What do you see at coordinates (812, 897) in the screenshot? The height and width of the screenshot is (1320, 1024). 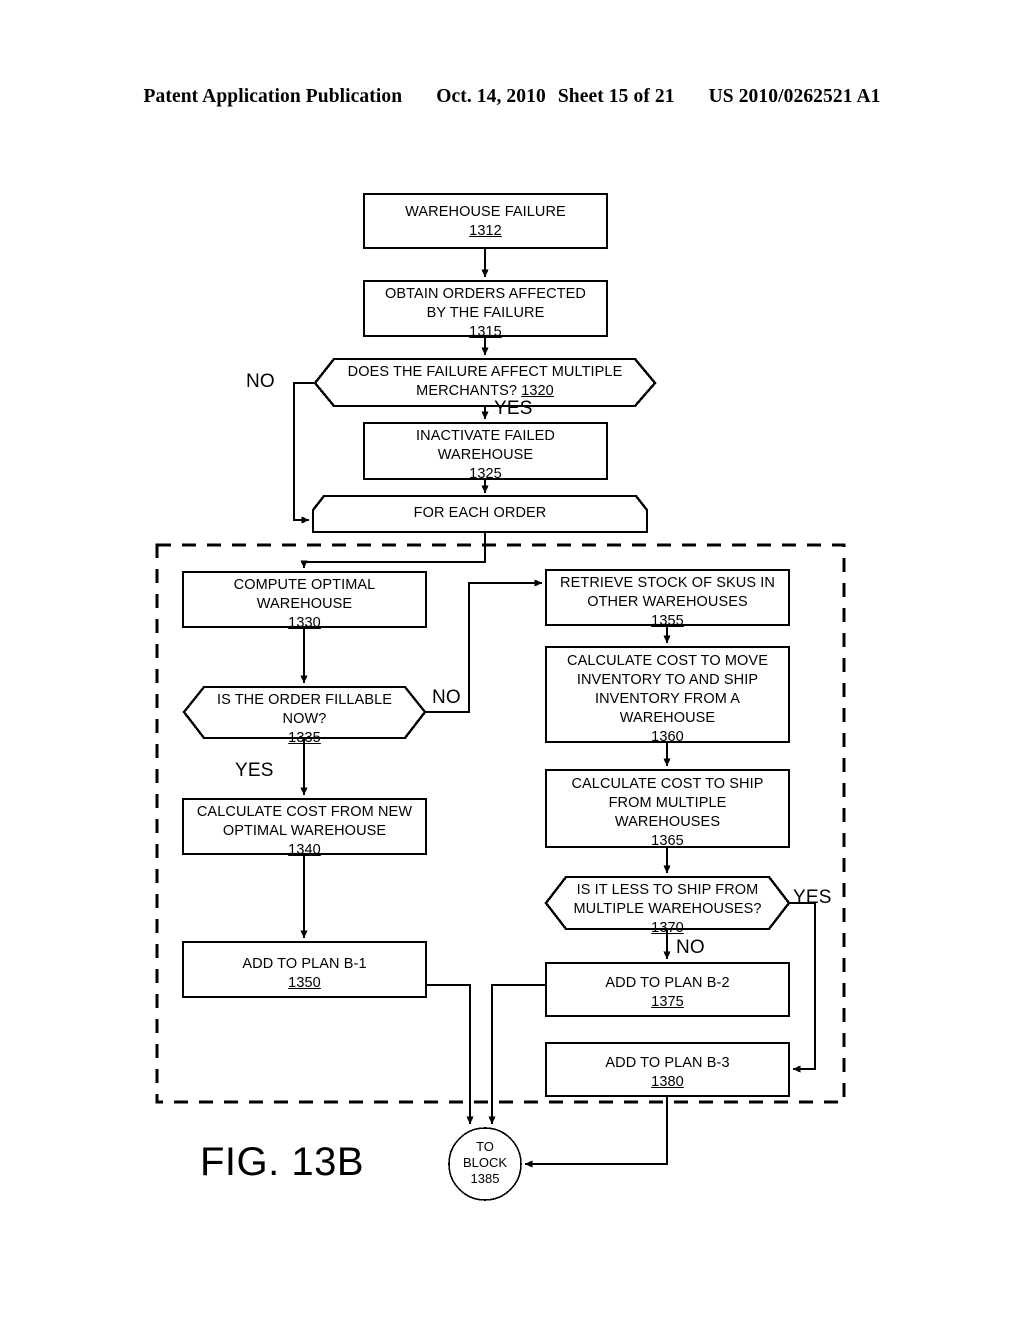 I see `edge-label-yes-1370: YES` at bounding box center [812, 897].